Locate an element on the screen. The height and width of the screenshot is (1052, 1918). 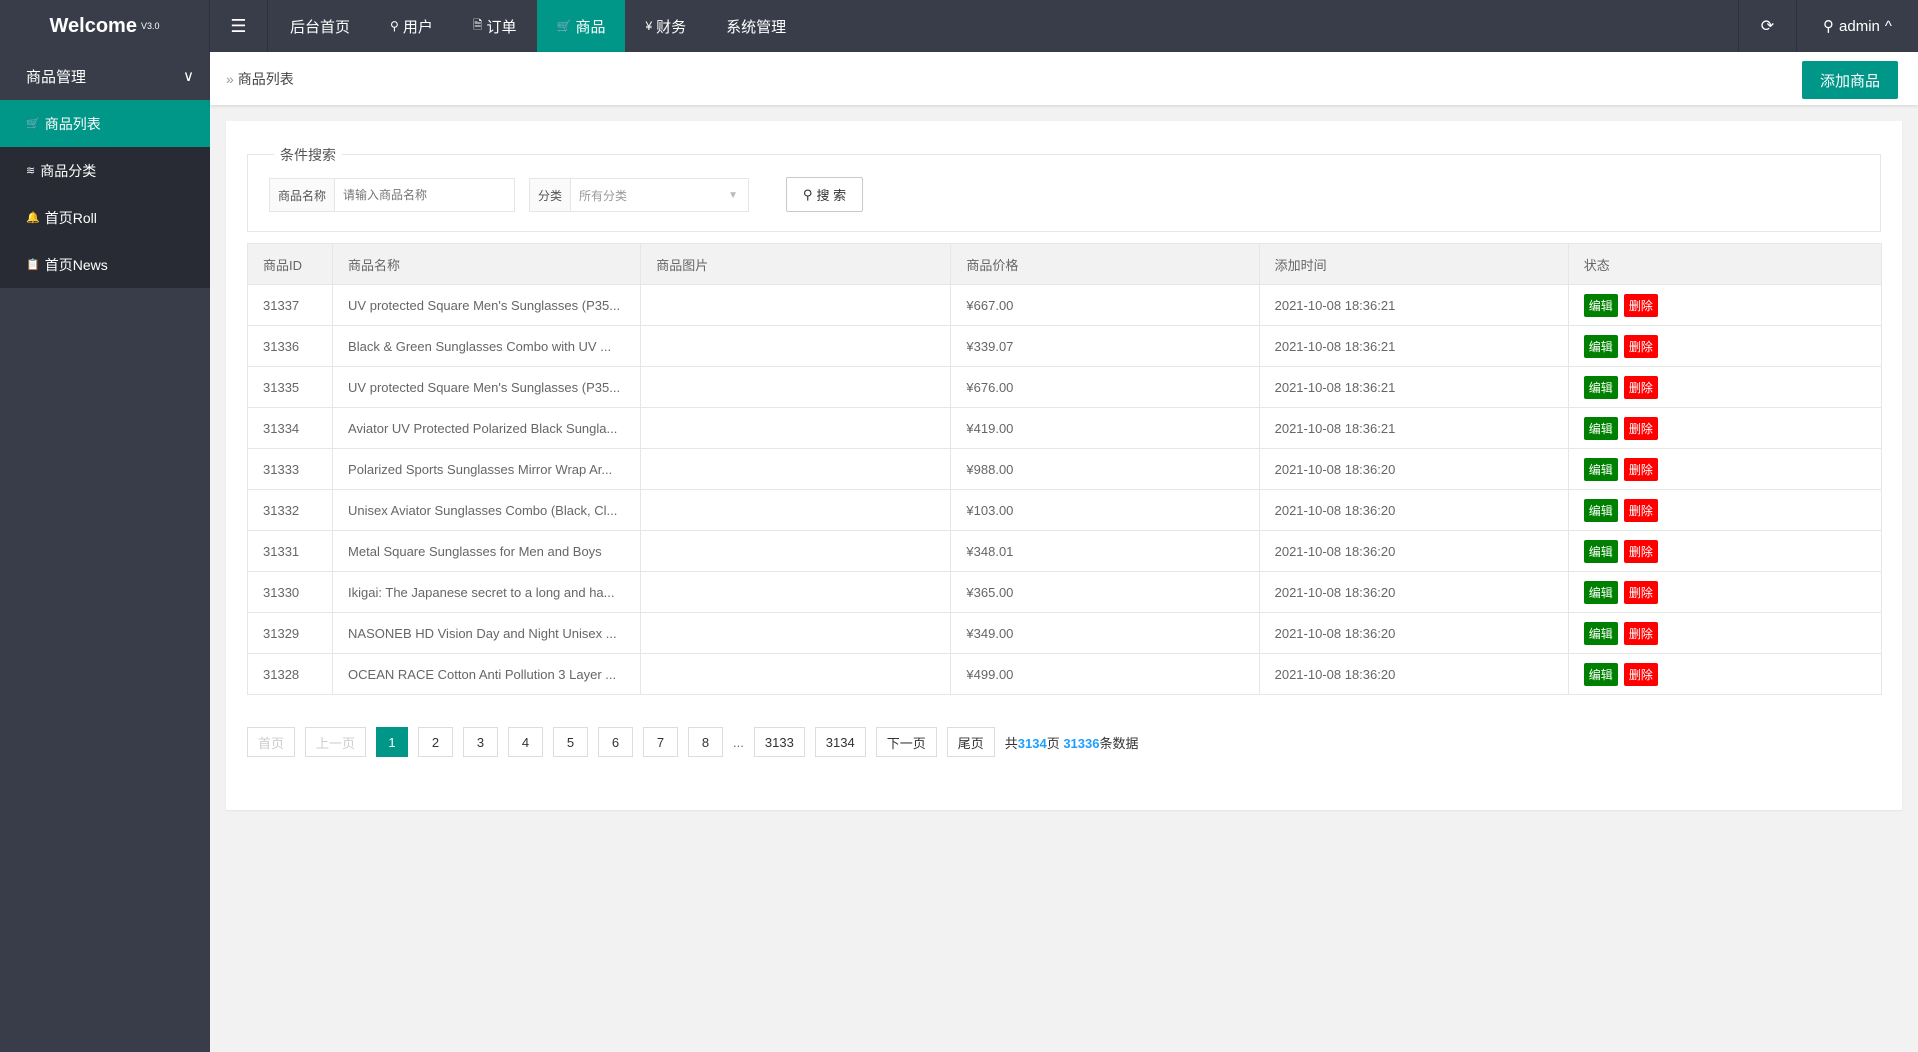
product-price: ¥419.00 is located at coordinates (1105, 428).